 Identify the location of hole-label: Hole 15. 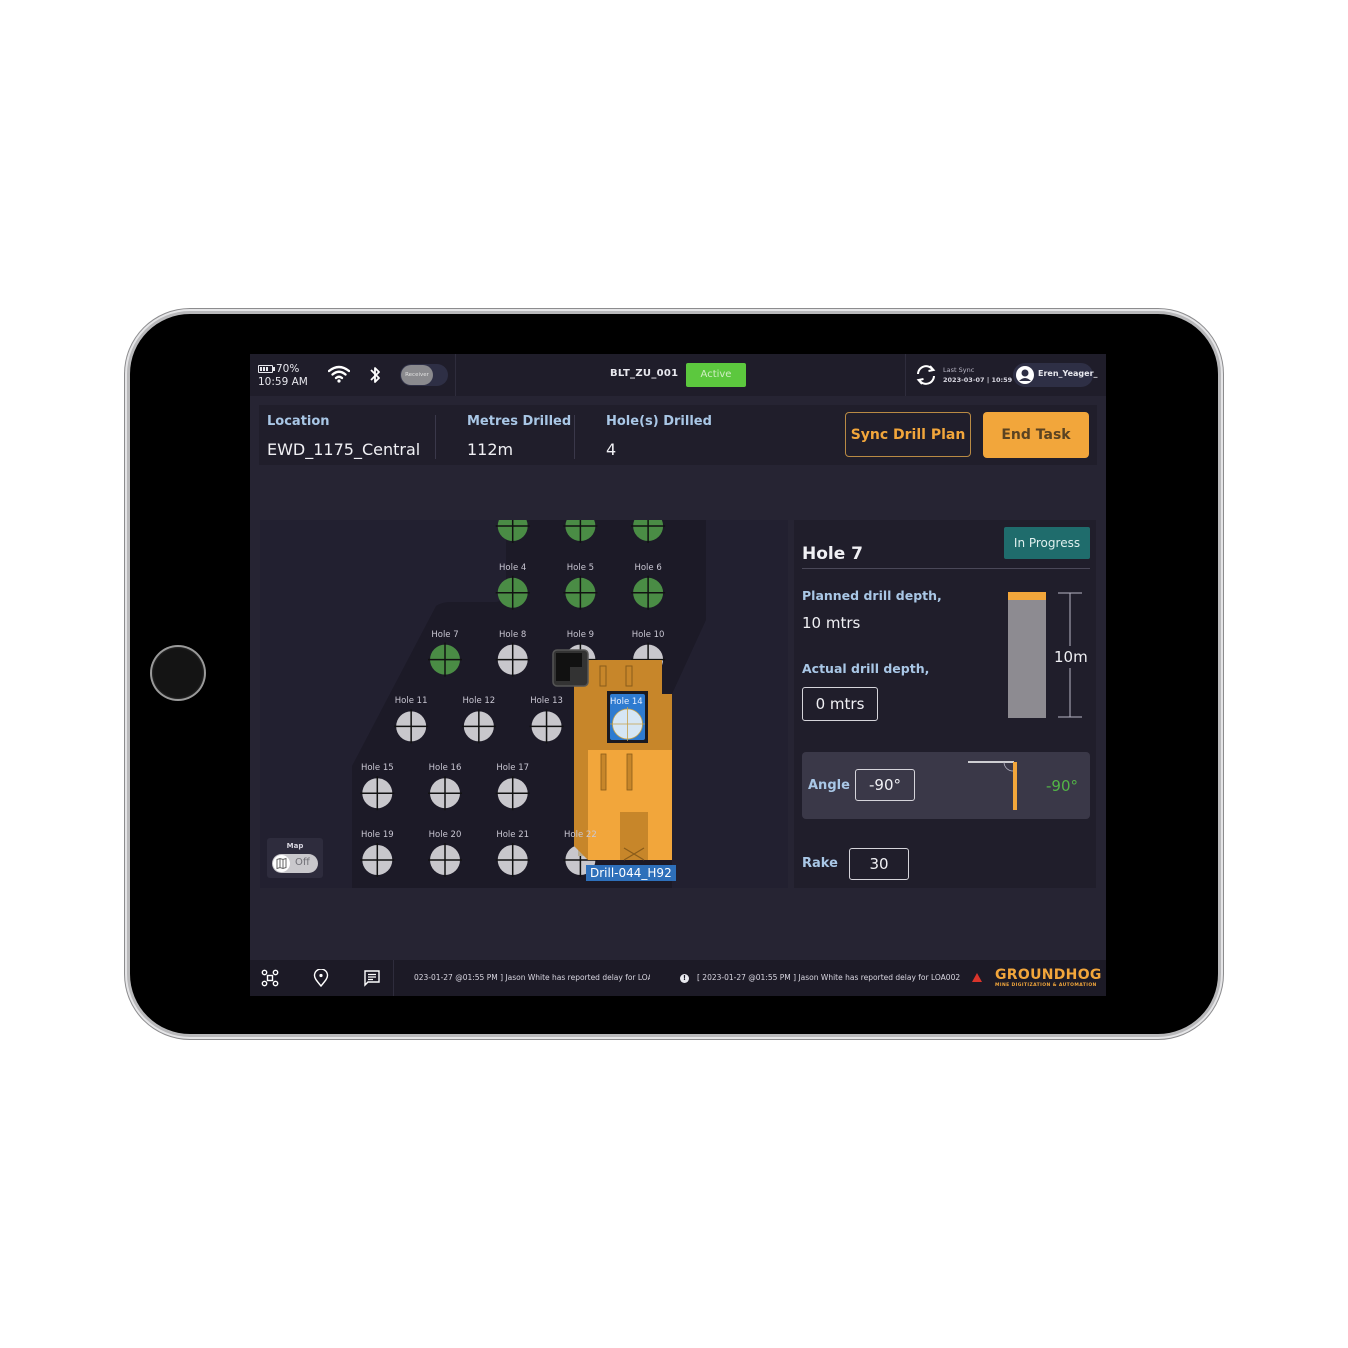
(377, 768).